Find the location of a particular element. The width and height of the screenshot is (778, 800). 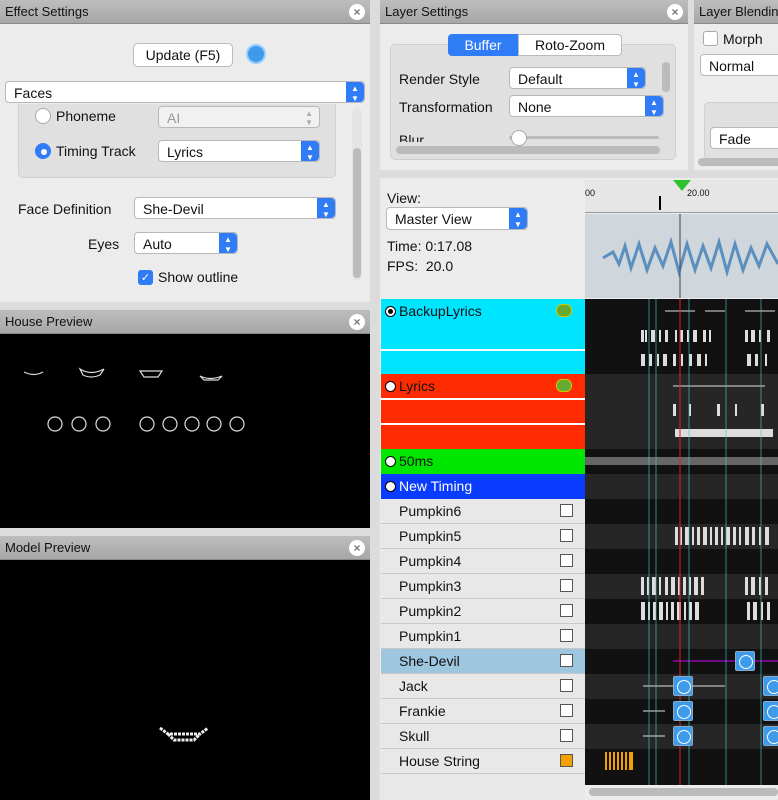

model-row: Pumpkin6 is located at coordinates (483, 511).